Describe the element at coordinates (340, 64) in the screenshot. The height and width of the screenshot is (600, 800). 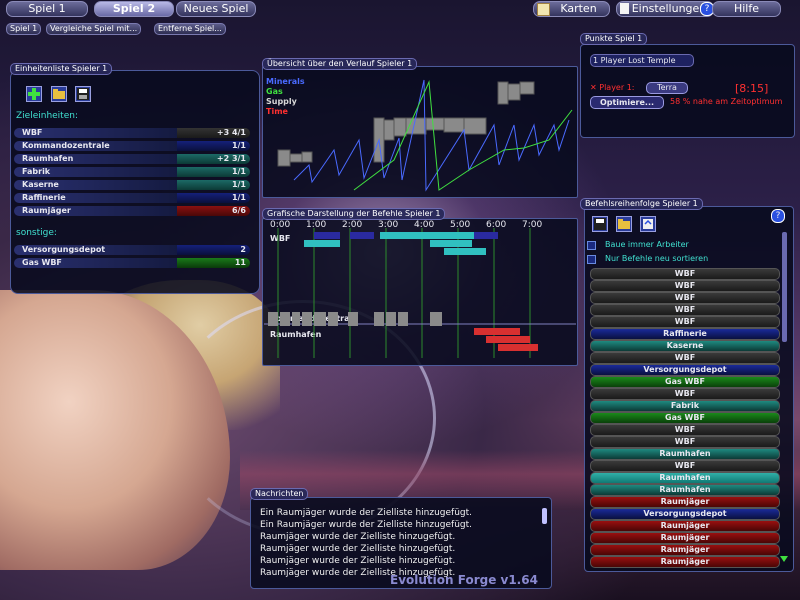
I see `overview-panel-title: Übersicht über den Verlauf Spieler 1` at that location.